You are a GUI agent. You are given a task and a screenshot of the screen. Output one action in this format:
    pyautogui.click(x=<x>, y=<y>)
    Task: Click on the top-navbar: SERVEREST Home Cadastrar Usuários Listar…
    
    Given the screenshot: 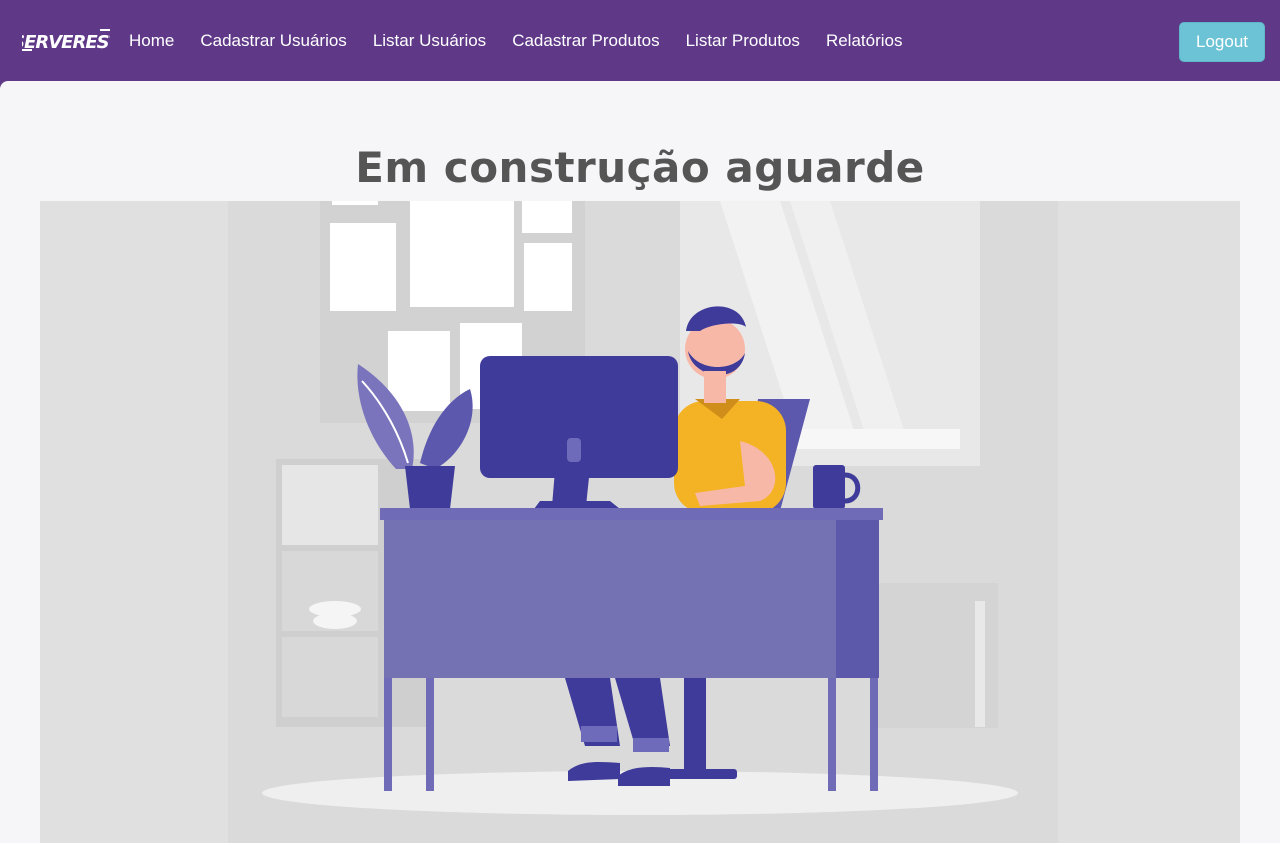 What is the action you would take?
    pyautogui.click(x=640, y=40)
    